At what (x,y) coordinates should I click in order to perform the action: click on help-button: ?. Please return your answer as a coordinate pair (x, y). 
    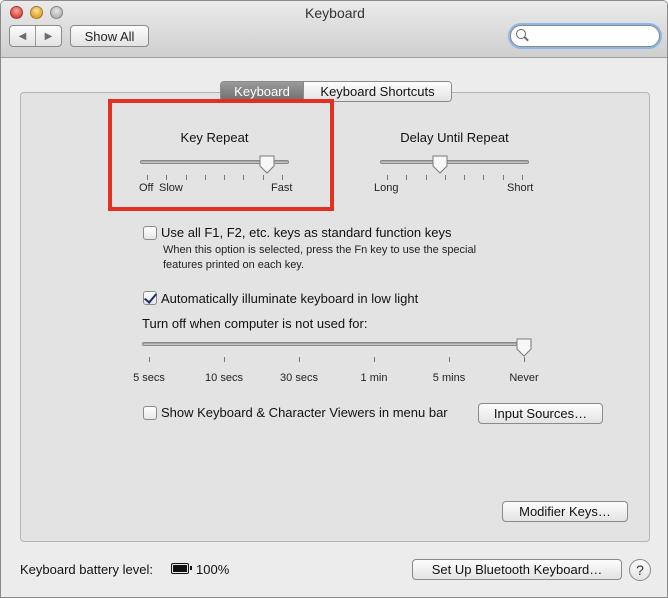
    Looking at the image, I should click on (640, 570).